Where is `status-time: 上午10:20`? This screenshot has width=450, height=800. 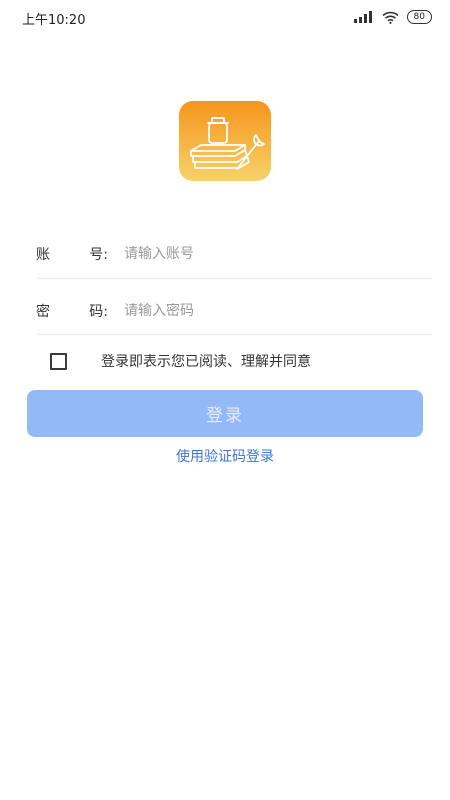
status-time: 上午10:20 is located at coordinates (54, 20).